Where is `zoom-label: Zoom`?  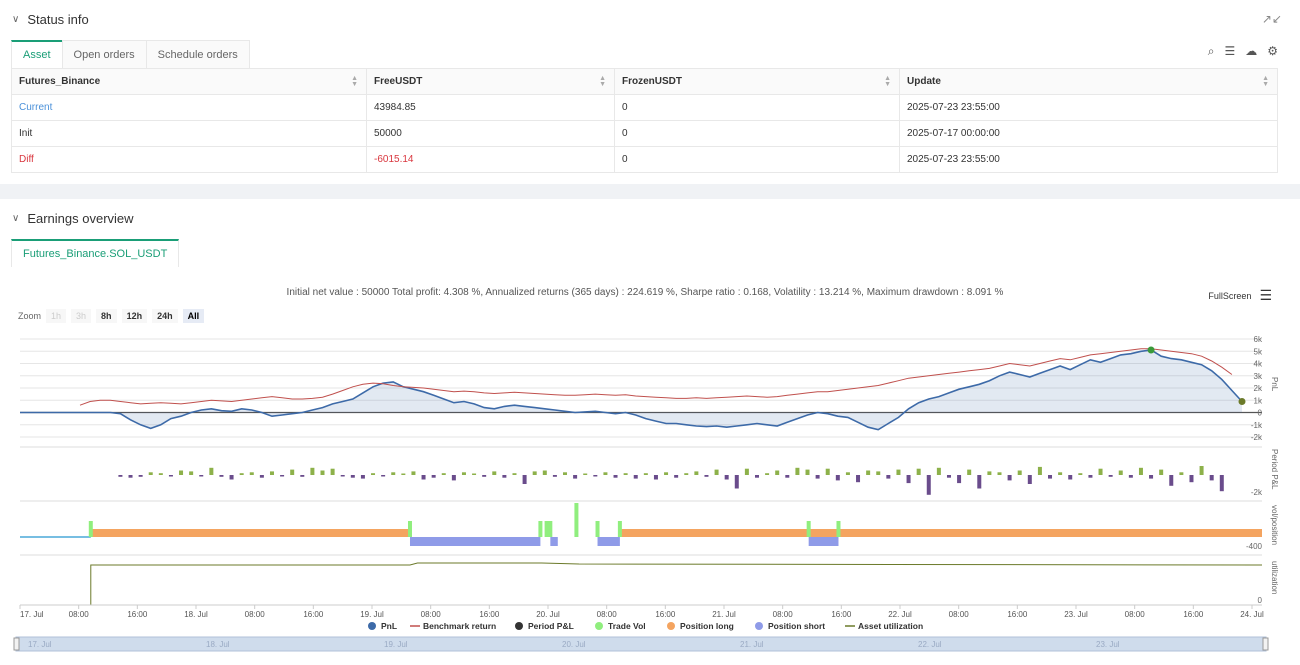 zoom-label: Zoom is located at coordinates (30, 316).